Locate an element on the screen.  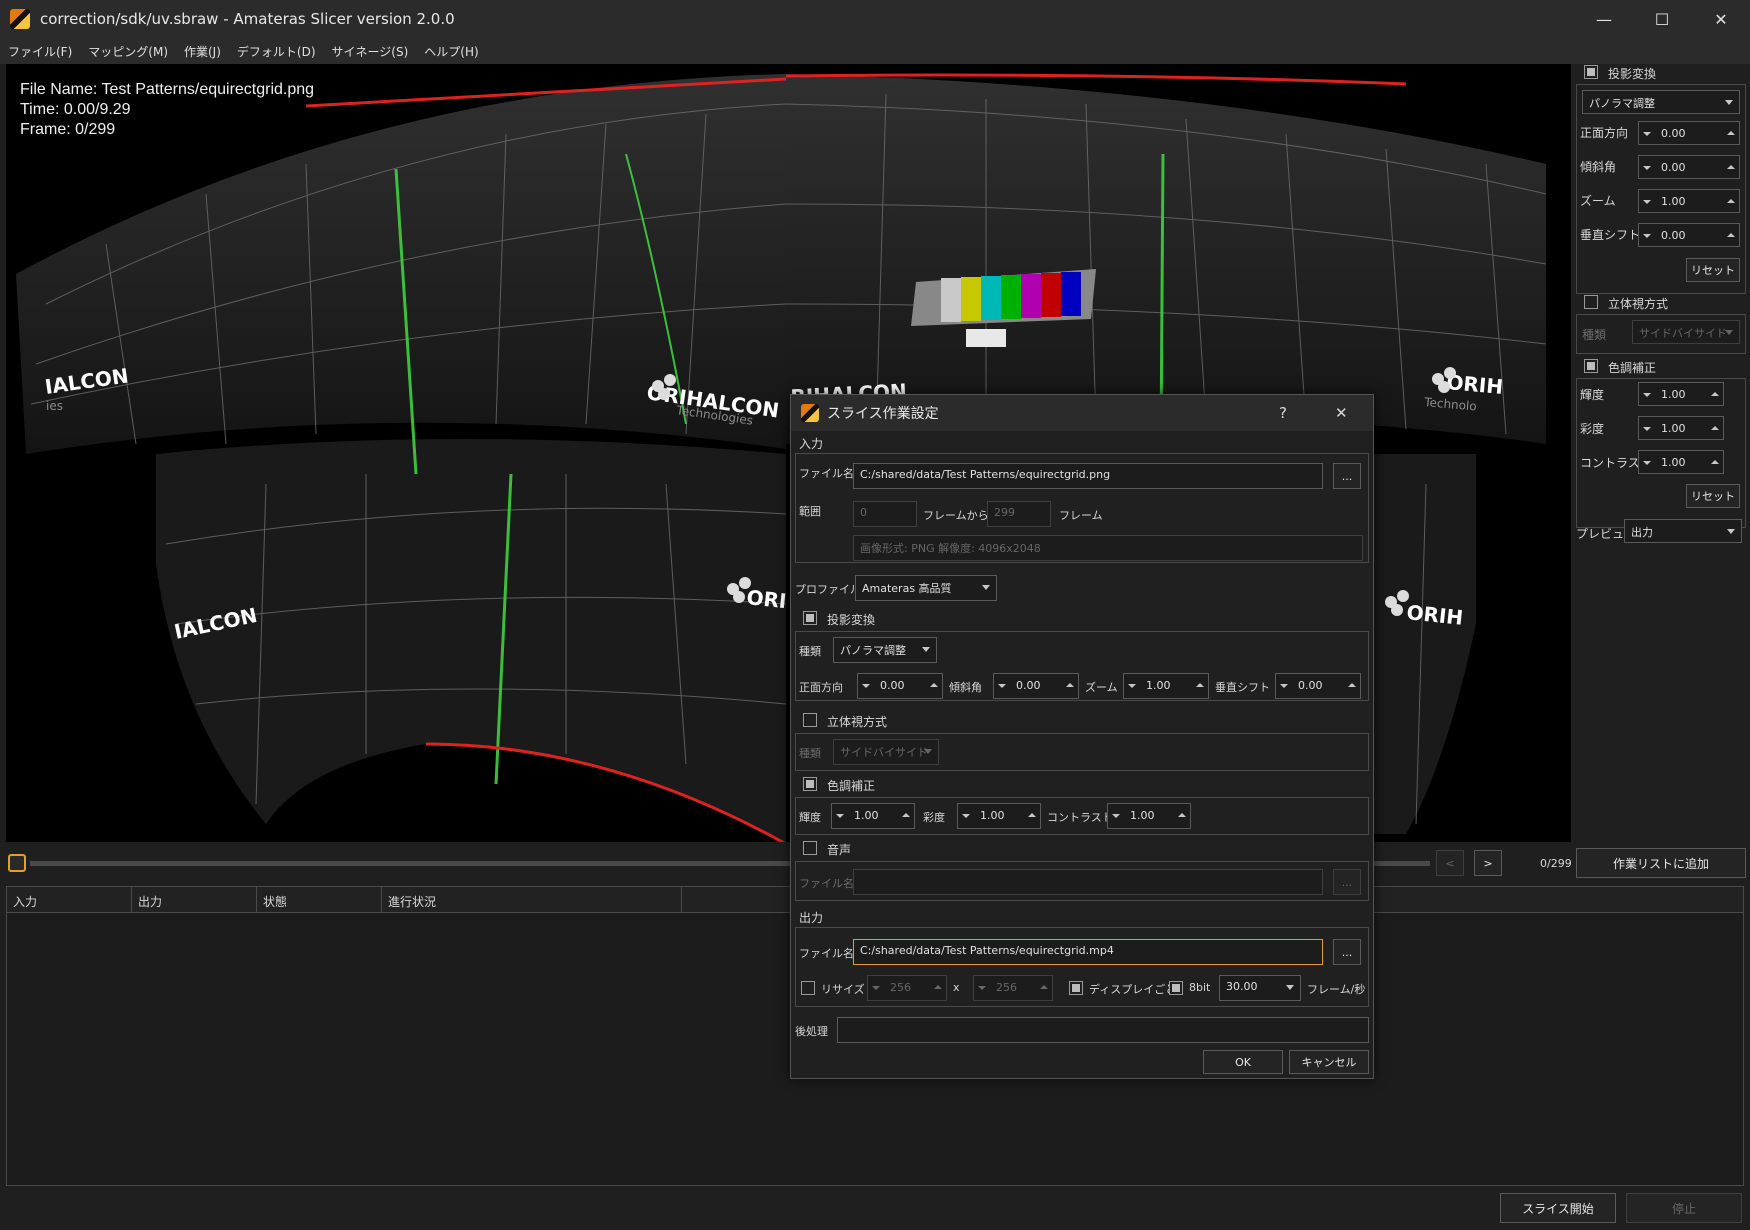
brightness-label: 輝度 is located at coordinates (1592, 395).